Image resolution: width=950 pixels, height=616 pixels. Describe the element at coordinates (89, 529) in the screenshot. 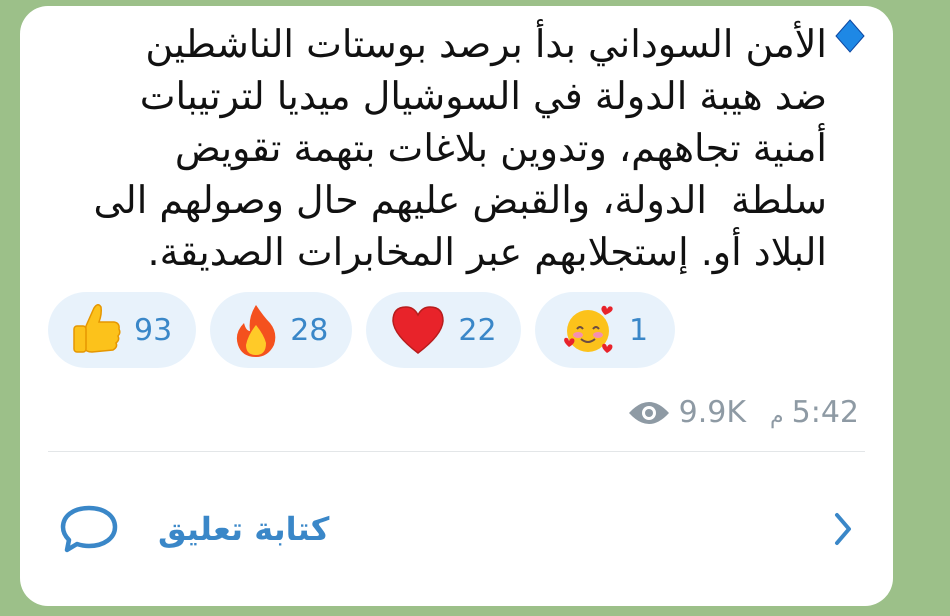

I see `comment-icon` at that location.